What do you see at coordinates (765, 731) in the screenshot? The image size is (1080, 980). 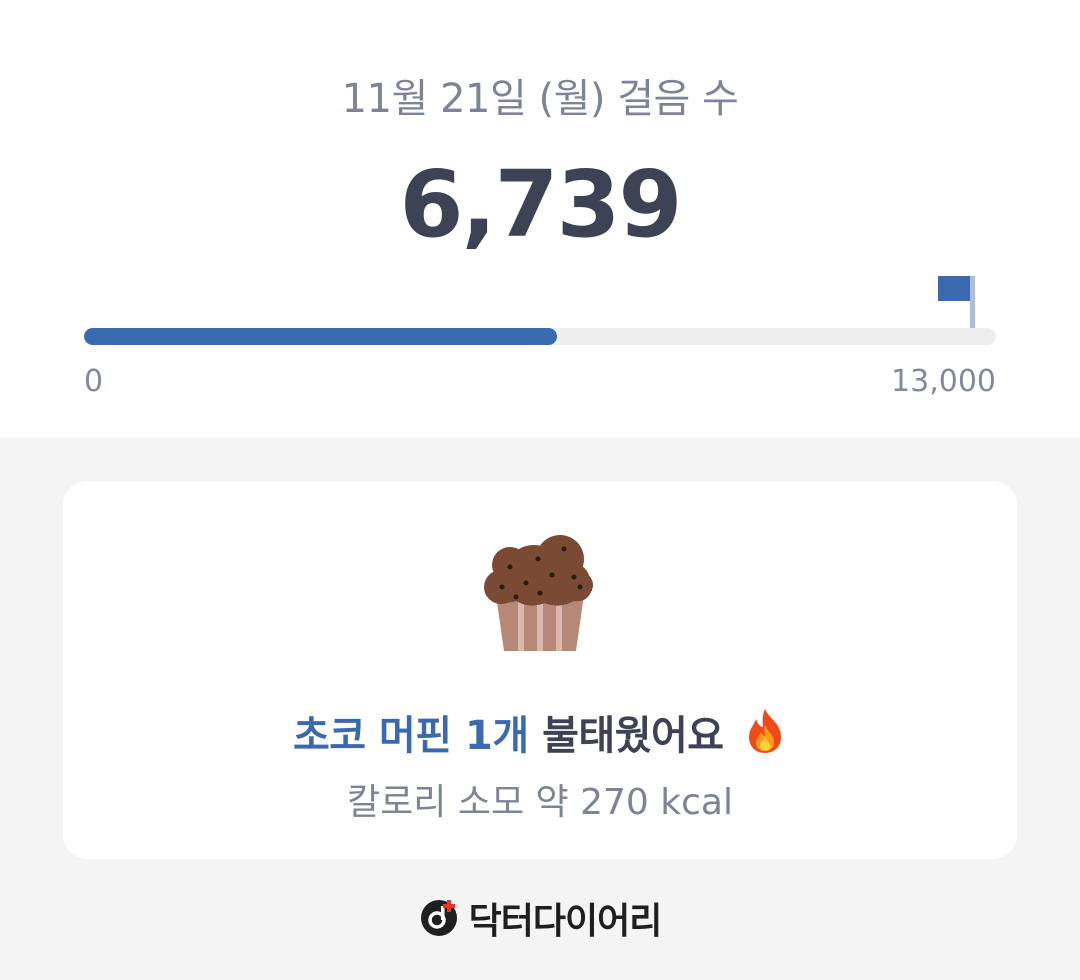 I see `fire-icon` at bounding box center [765, 731].